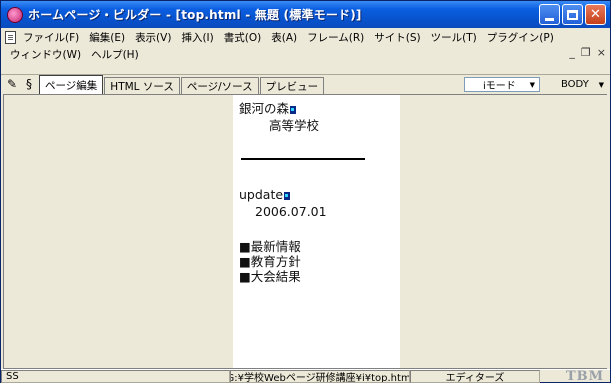  What do you see at coordinates (294, 124) in the screenshot?
I see `school-name-line2: 高等学校` at bounding box center [294, 124].